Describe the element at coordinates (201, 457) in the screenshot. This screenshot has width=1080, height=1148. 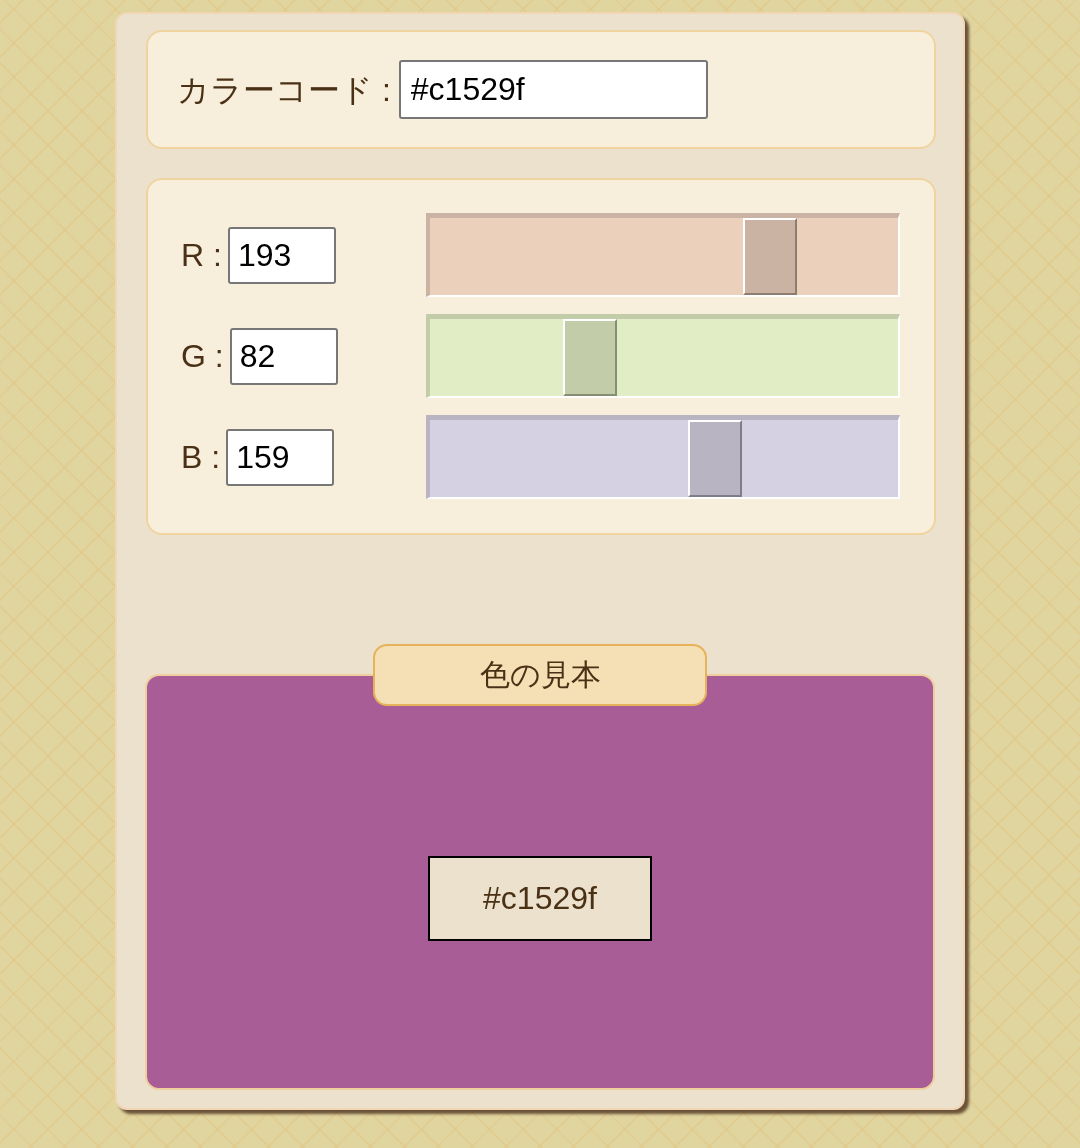
I see `channel-label: B :` at that location.